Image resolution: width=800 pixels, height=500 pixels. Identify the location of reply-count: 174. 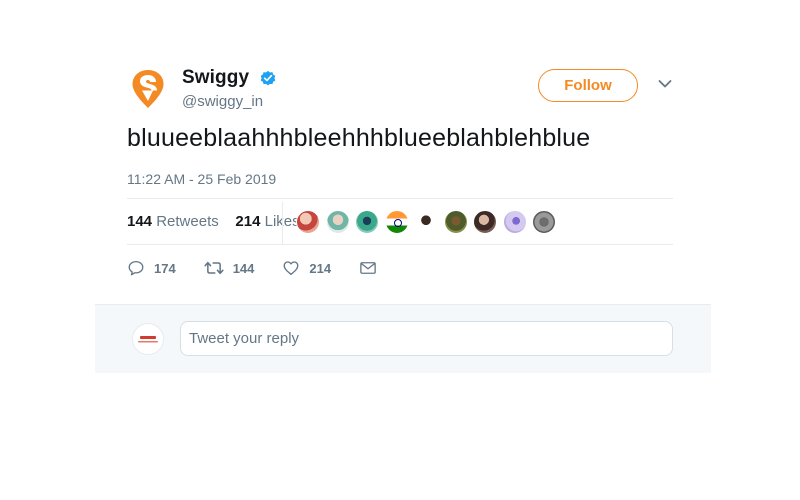
(165, 268).